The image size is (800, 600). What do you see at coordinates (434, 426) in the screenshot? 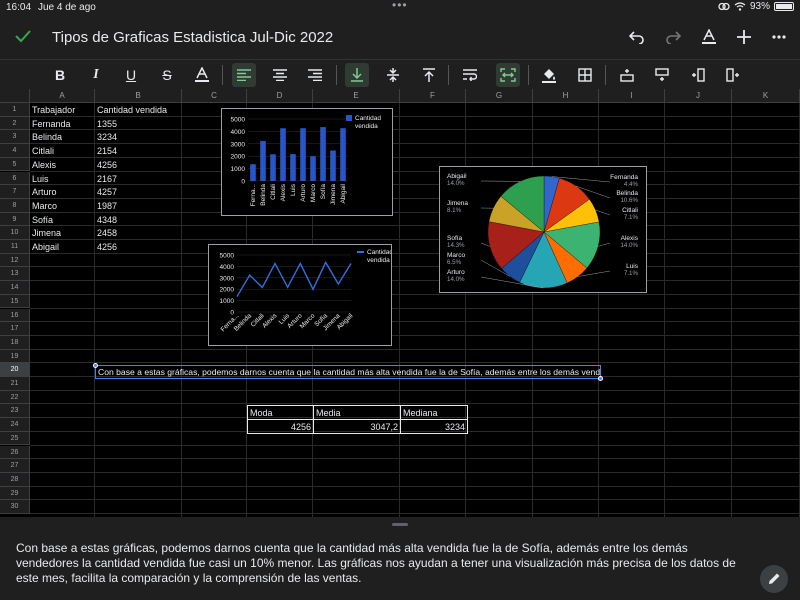
I see `stat-value-mediana: 3234` at bounding box center [434, 426].